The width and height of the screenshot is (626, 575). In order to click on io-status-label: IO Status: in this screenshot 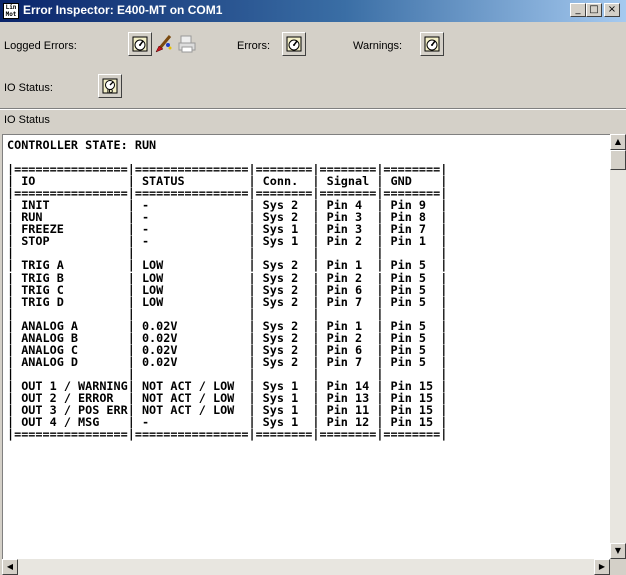, I will do `click(28, 88)`.